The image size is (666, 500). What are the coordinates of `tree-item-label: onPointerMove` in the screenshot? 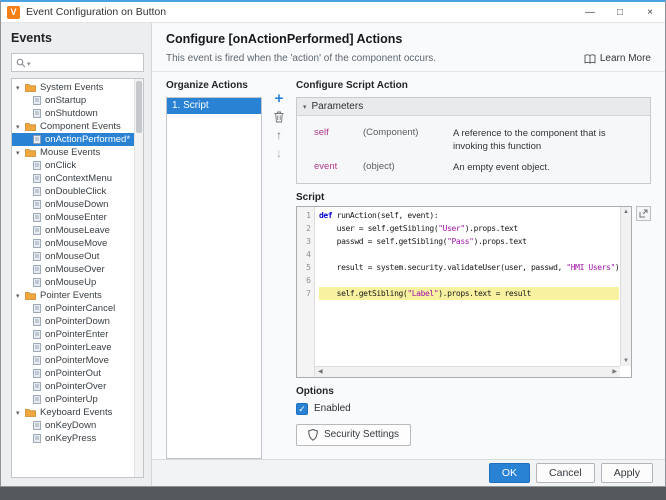 It's located at (77, 360).